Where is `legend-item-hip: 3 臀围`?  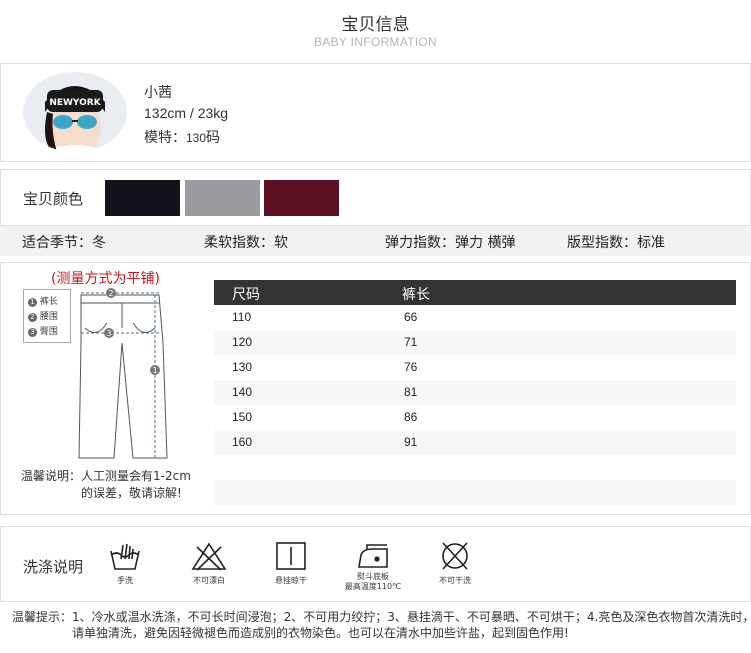 legend-item-hip: 3 臀围 is located at coordinates (43, 330).